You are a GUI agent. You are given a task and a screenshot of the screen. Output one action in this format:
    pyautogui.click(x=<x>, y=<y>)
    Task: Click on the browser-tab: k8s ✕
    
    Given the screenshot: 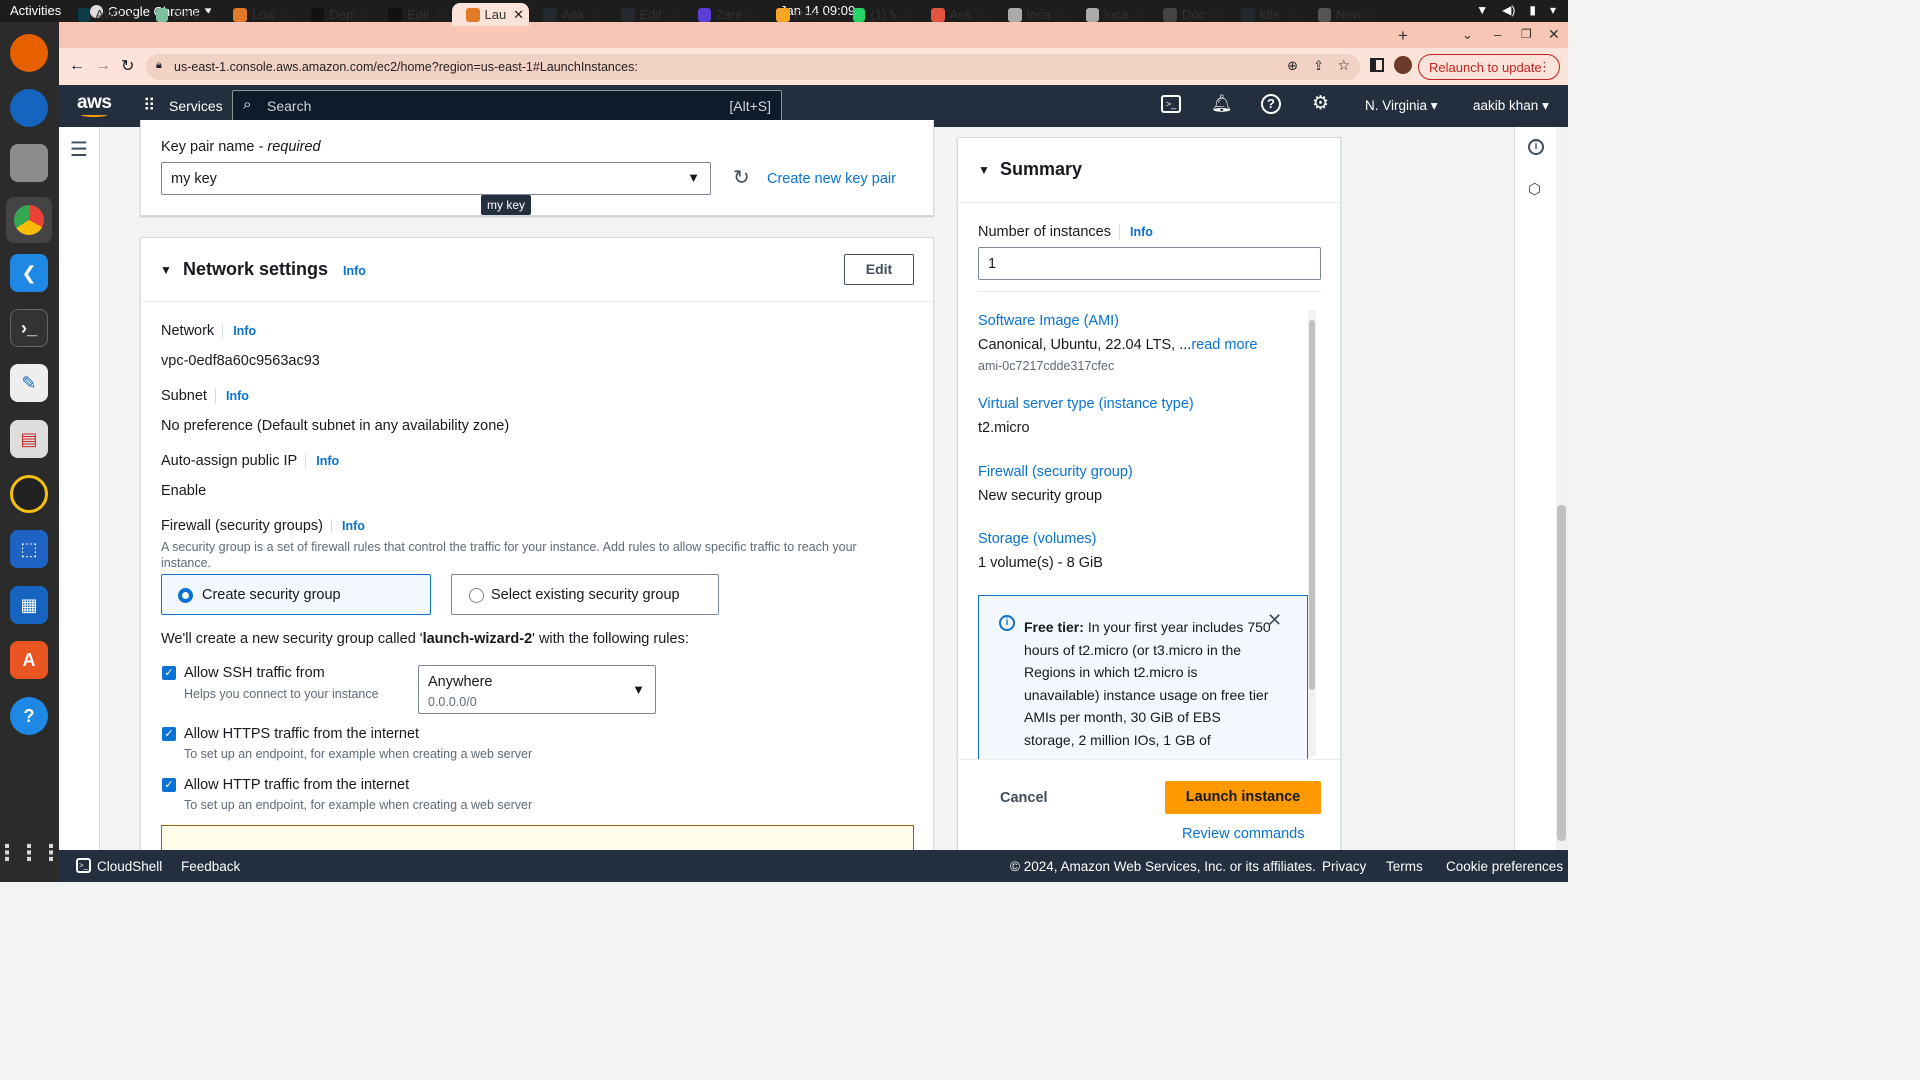 What is the action you would take?
    pyautogui.click(x=1266, y=14)
    